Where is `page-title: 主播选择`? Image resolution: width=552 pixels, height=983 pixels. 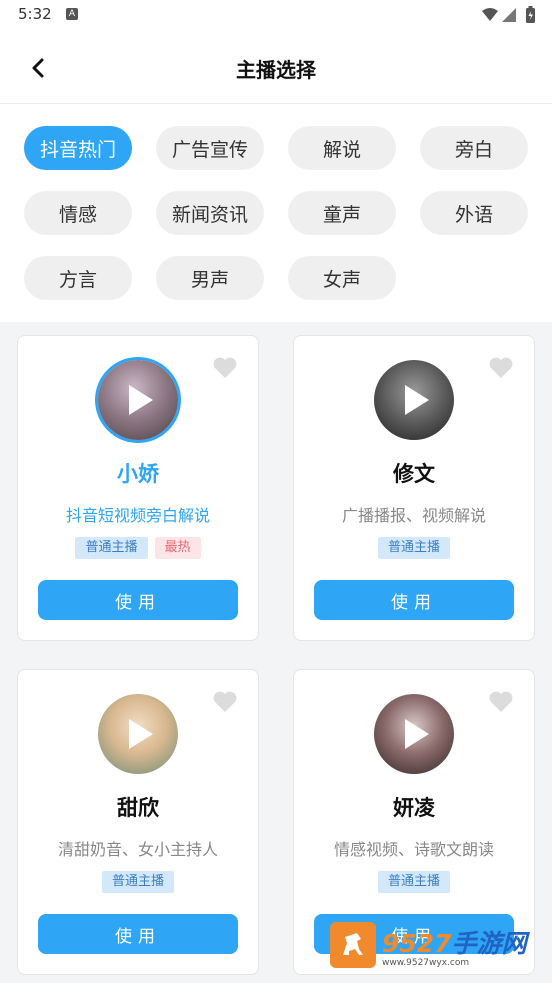 page-title: 主播选择 is located at coordinates (276, 70).